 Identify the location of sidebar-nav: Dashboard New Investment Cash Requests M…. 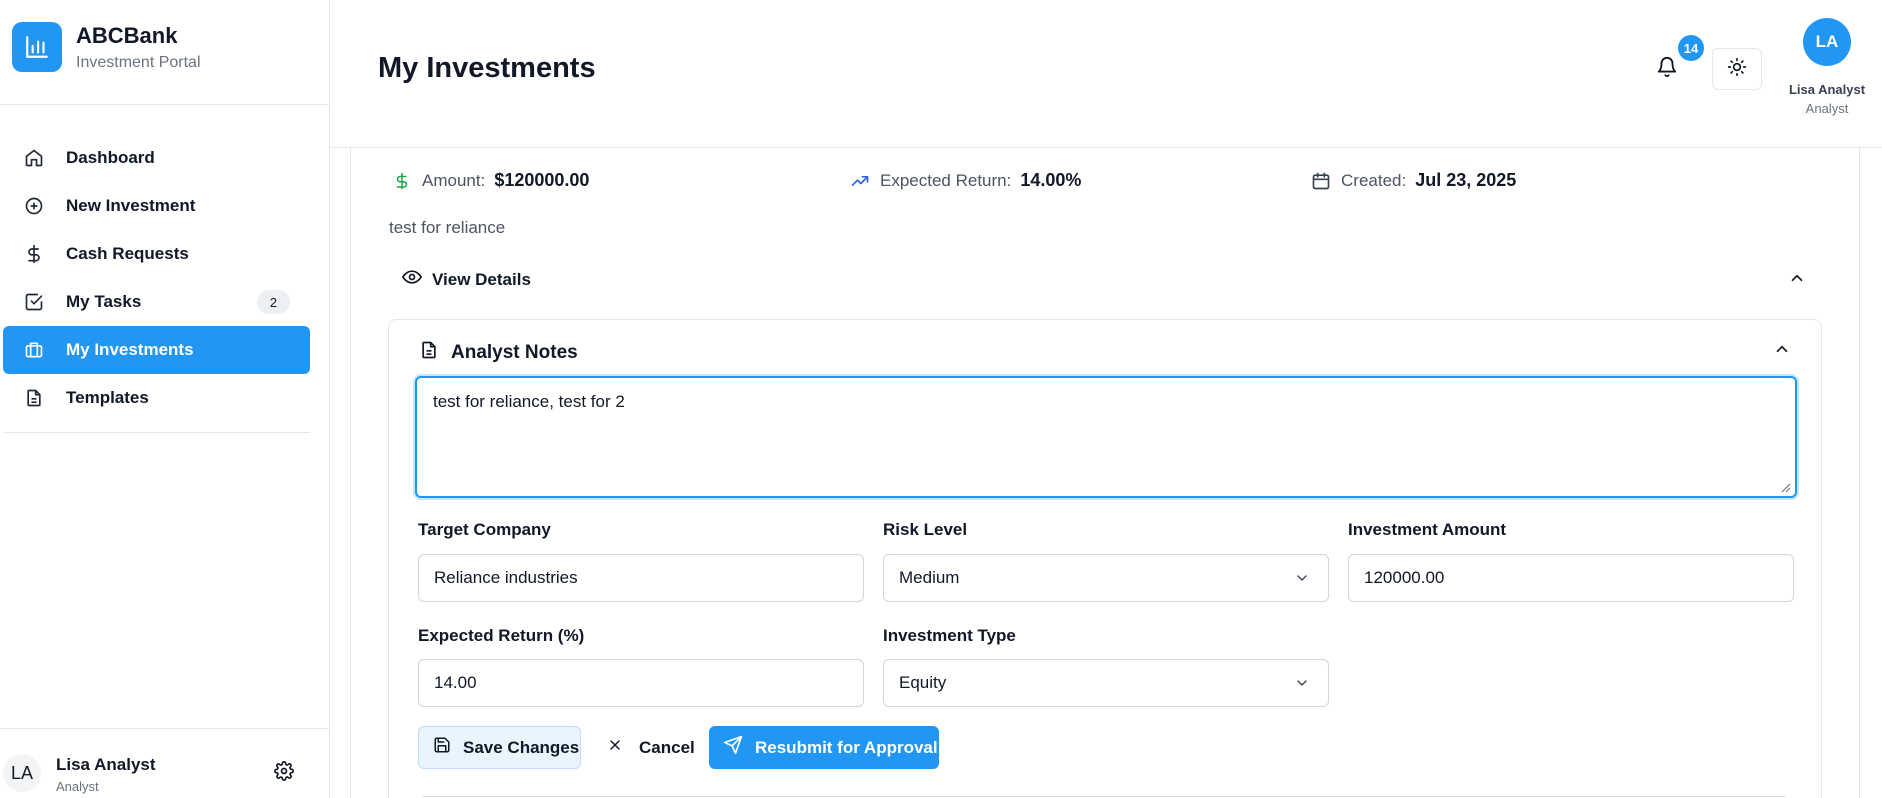
(156, 278).